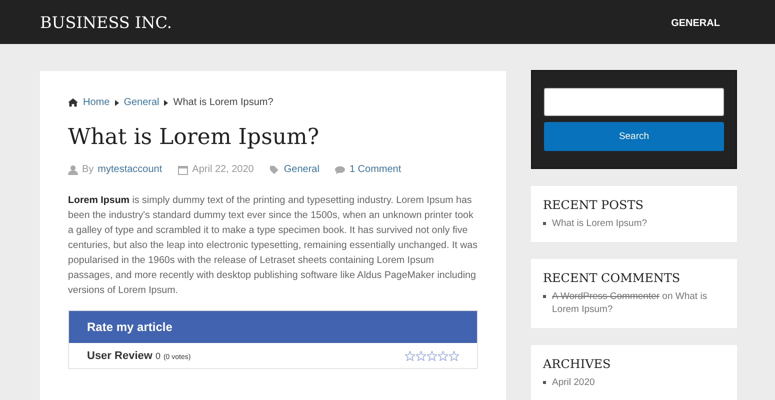 This screenshot has height=400, width=775. What do you see at coordinates (273, 246) in the screenshot?
I see `post-paragraph: Lorem Ipsum is simply dummy text of the printing and typesetting industry. Lorem Ipsum has been the industry's standard dummy text ever since the 1500s, when an unknown printer took a galley of type and scrambled it to make a type specimen book. It has survived not only five centuries, but also the leap into electronic typesetting, remaining essentially unchanged. It was popularised in the 1960s with the release of Letraset sheets containing Lorem Ipsum passages, and more recently with desktop publishing software like Aldus PageMaker including versions of Lorem Ipsum.` at bounding box center [273, 246].